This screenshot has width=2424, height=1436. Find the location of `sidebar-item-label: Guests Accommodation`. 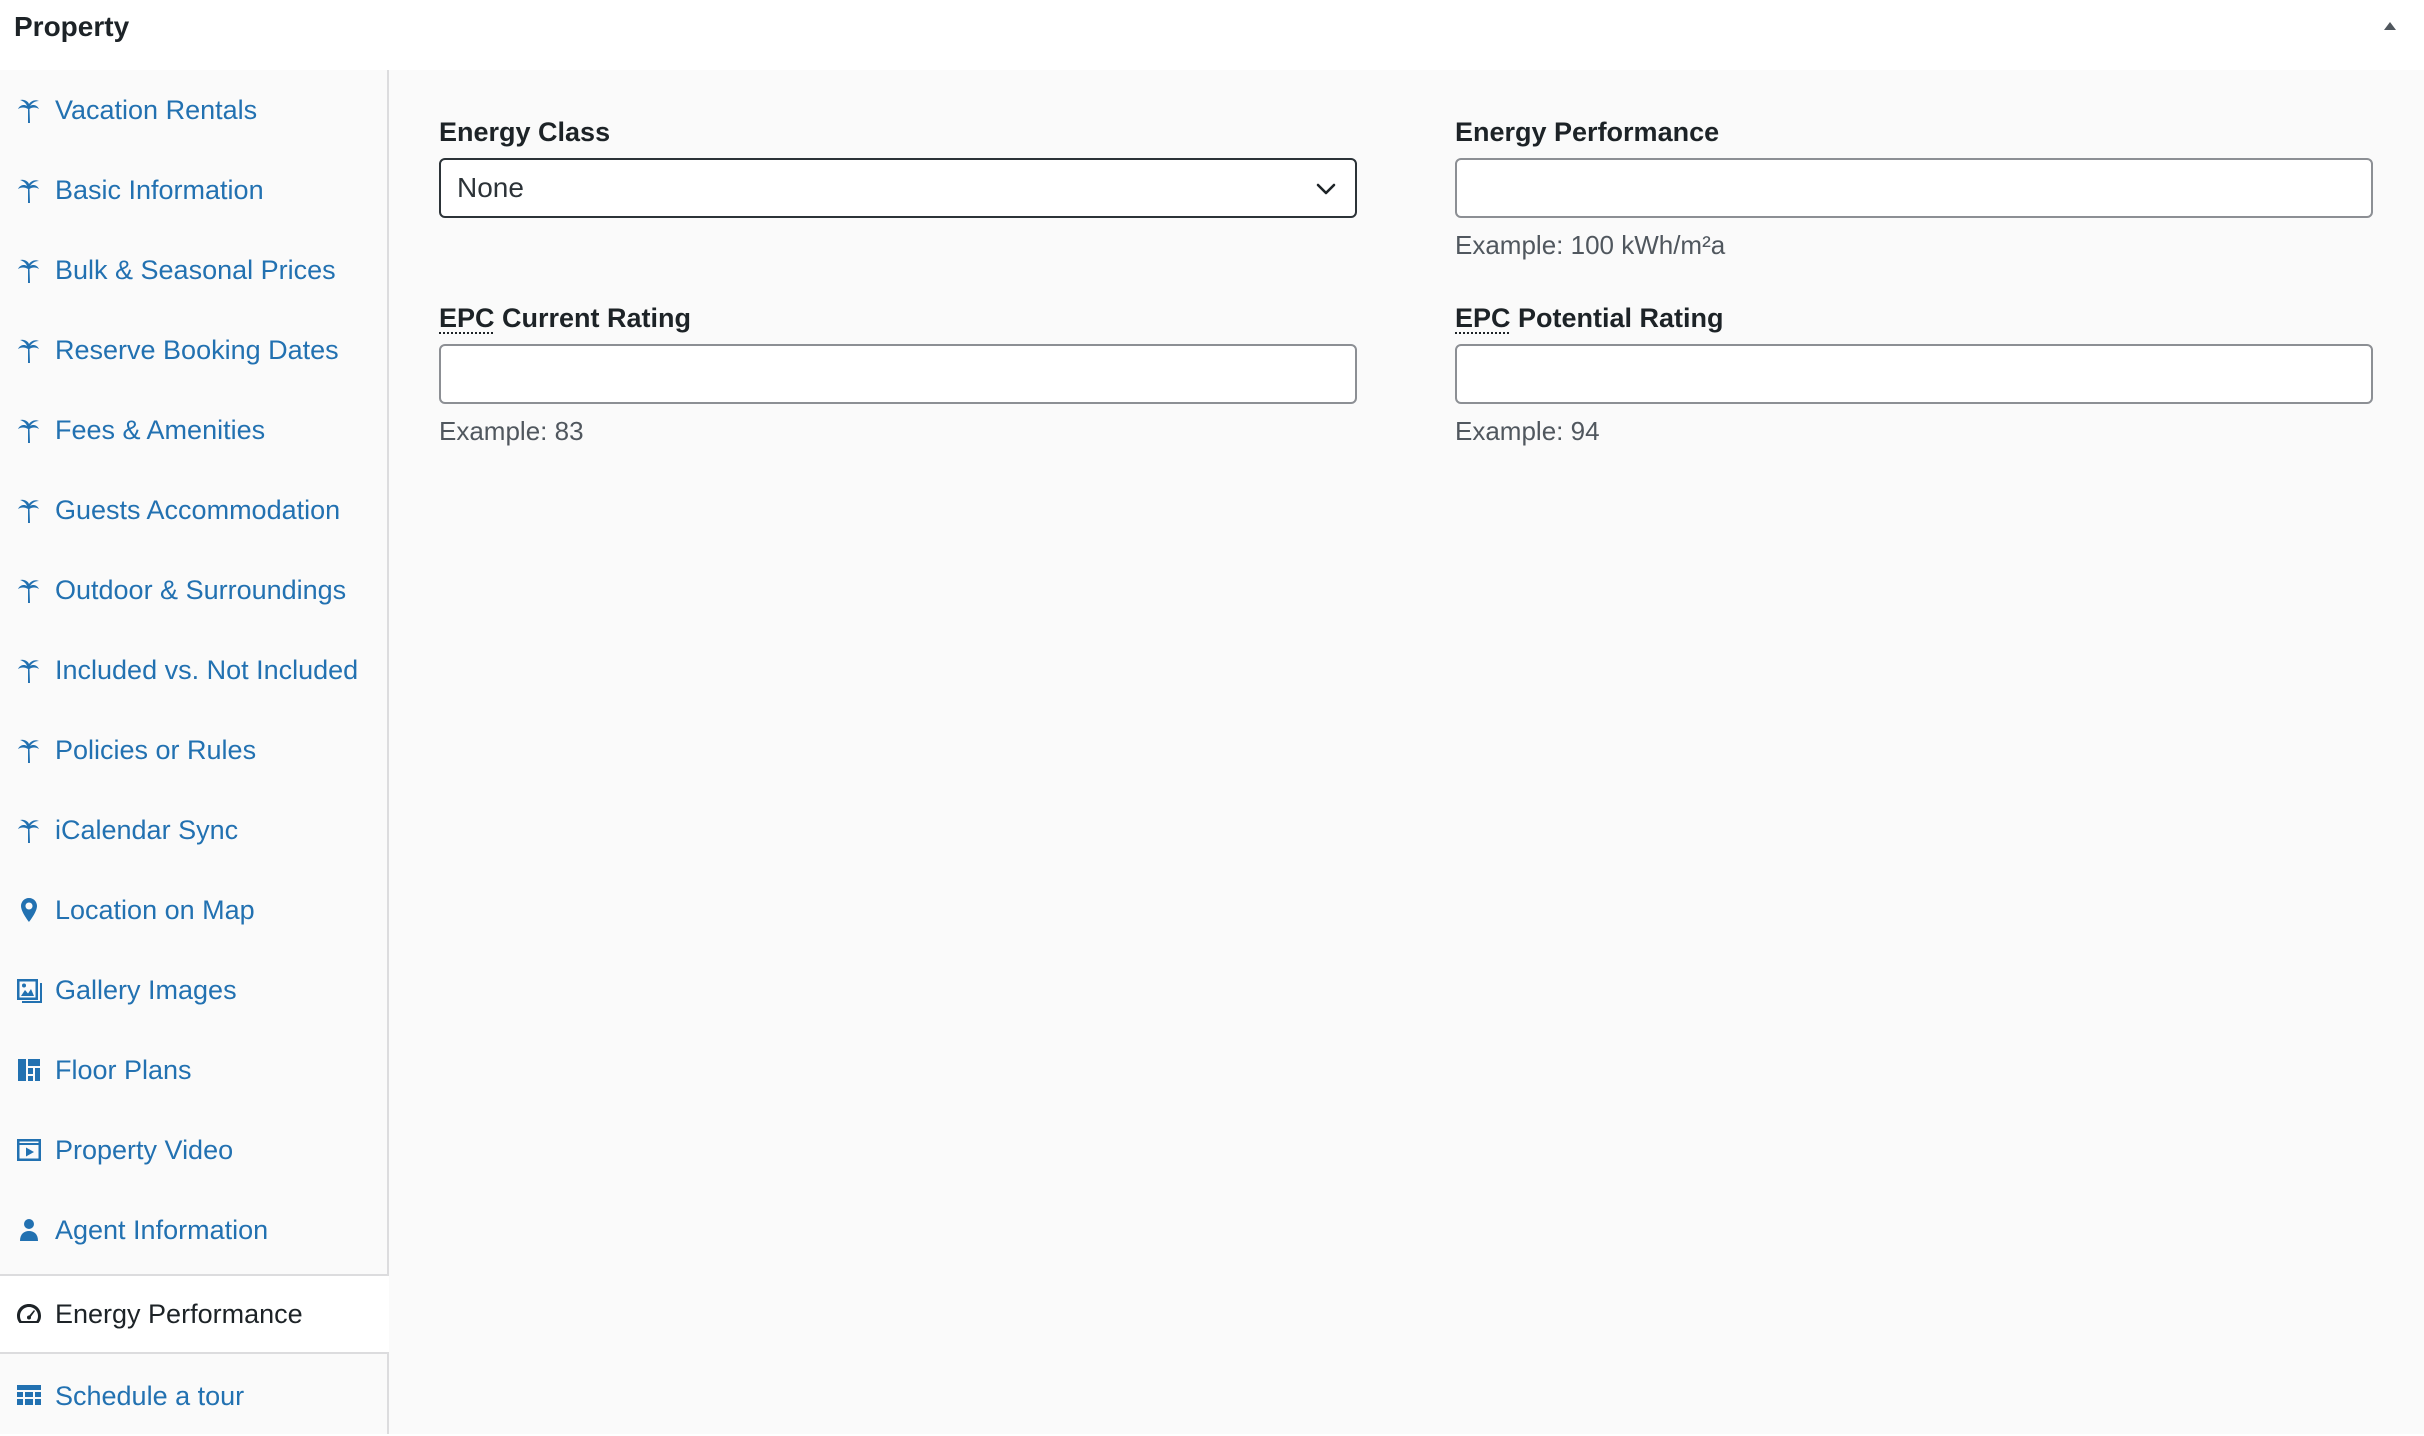

sidebar-item-label: Guests Accommodation is located at coordinates (198, 509).